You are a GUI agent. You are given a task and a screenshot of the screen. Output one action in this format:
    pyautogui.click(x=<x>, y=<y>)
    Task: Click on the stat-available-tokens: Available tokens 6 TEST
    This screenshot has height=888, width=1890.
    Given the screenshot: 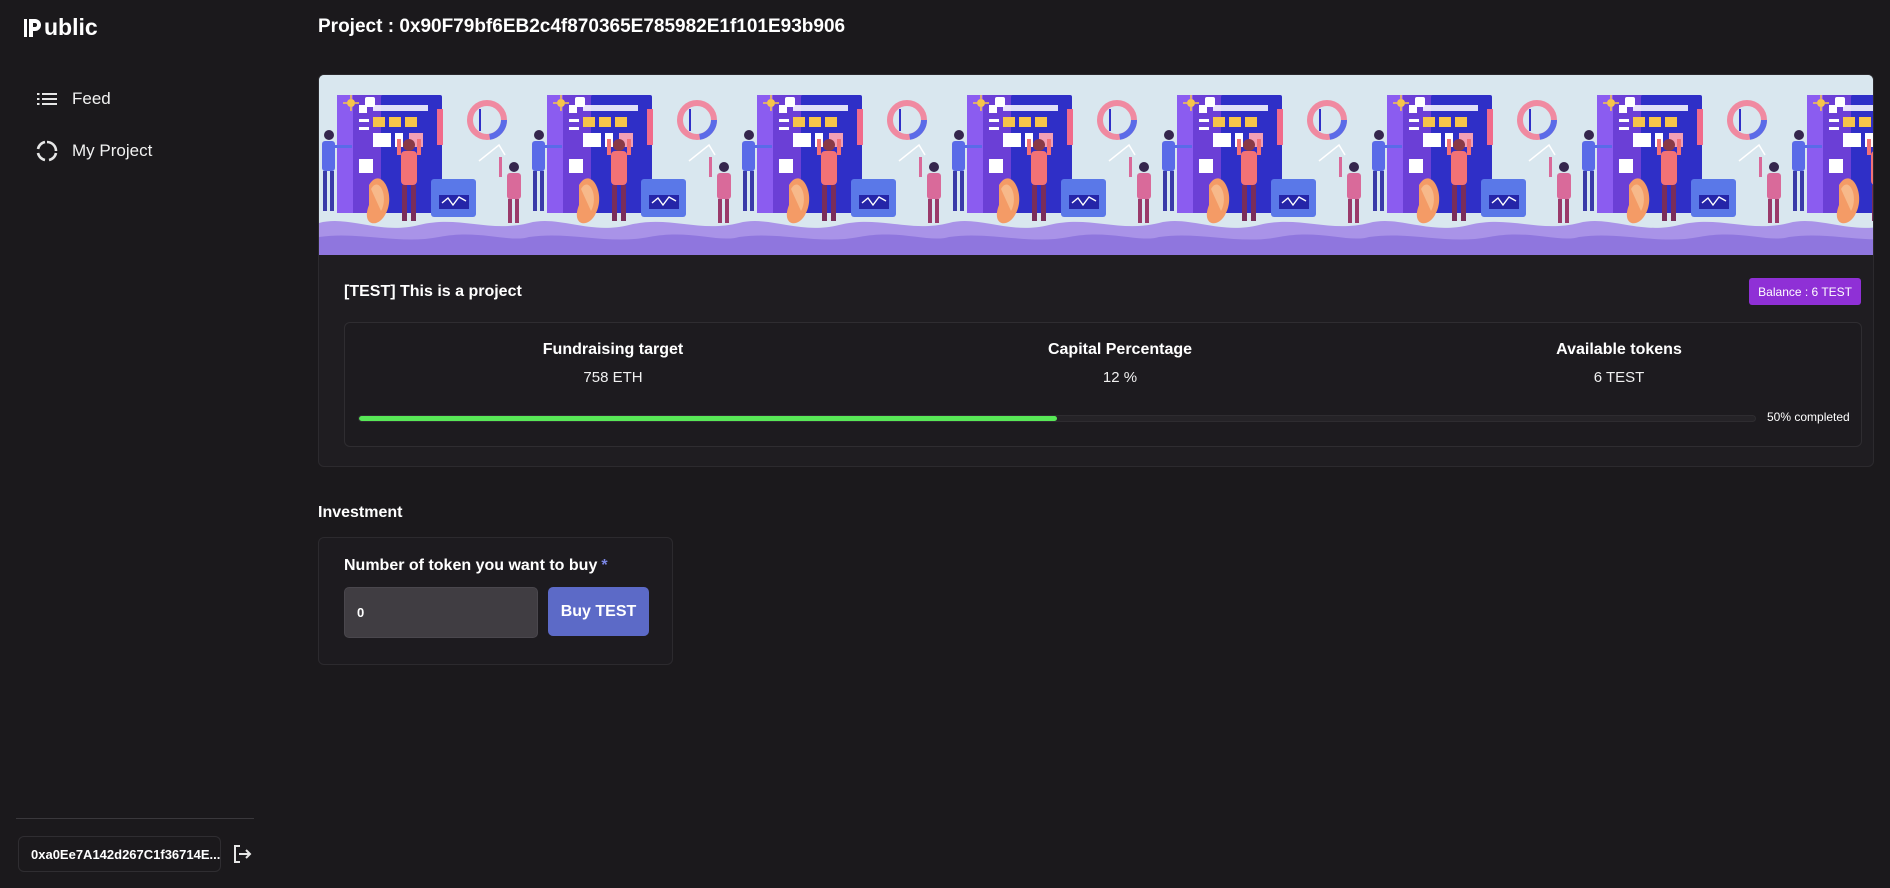 What is the action you would take?
    pyautogui.click(x=1619, y=363)
    